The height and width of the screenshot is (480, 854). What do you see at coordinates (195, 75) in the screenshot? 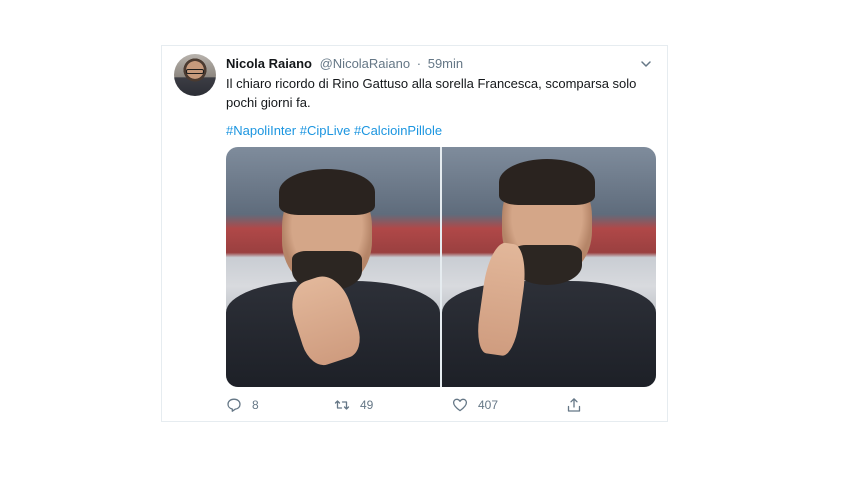
I see `avatar` at bounding box center [195, 75].